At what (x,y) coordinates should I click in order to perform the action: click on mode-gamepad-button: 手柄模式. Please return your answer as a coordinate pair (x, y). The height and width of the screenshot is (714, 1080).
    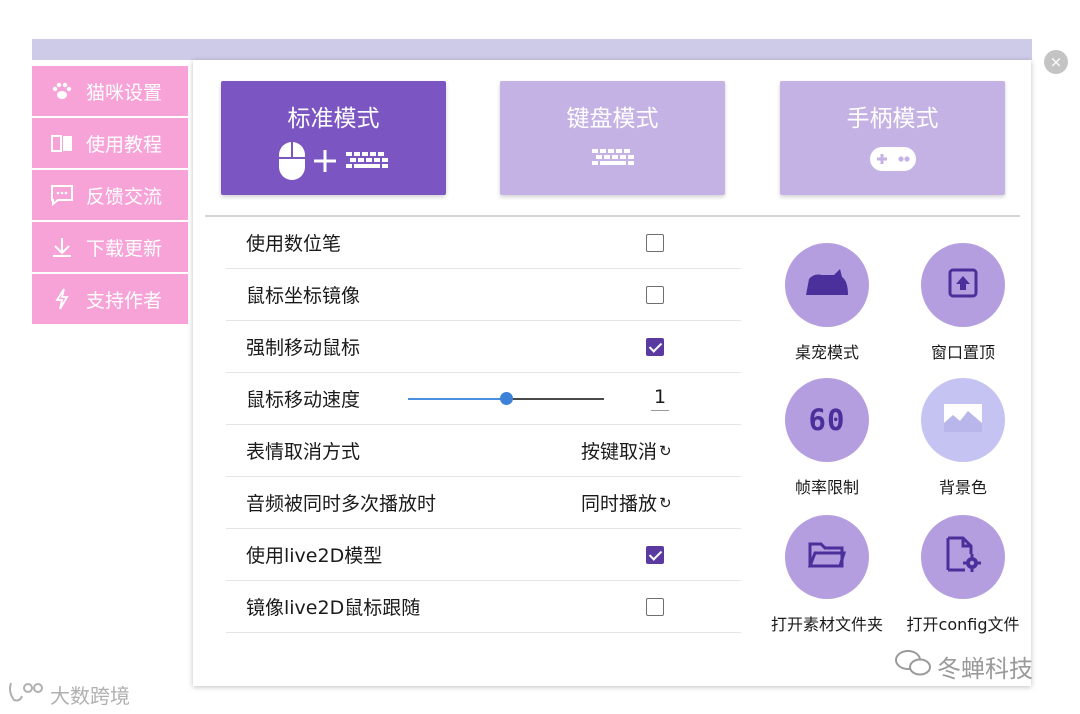
    Looking at the image, I should click on (892, 138).